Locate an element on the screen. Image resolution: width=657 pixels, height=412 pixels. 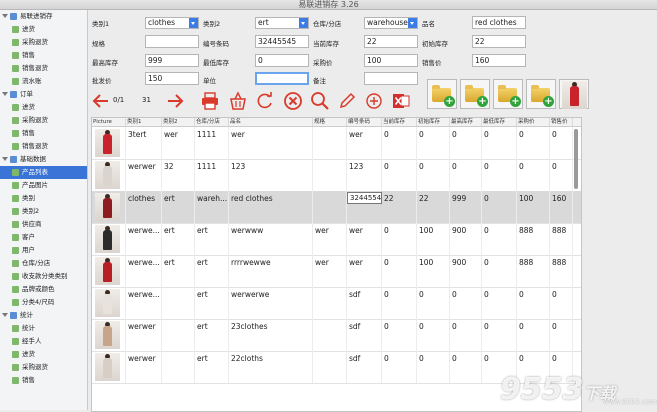
sidebar-group: 易联进销存 is located at coordinates (43, 16).